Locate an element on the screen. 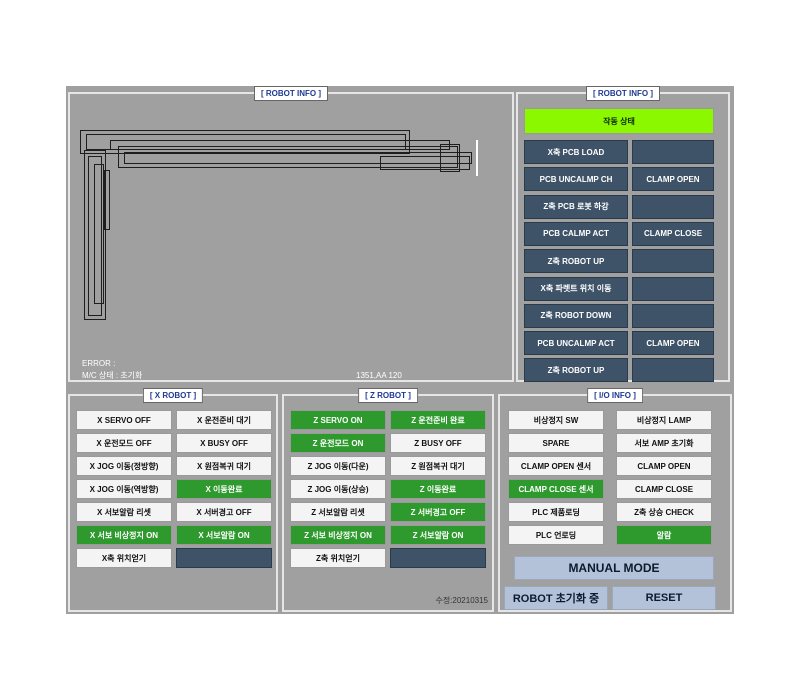 This screenshot has height=700, width=800. sequence-state: CLAMP CLOSE is located at coordinates (673, 233).